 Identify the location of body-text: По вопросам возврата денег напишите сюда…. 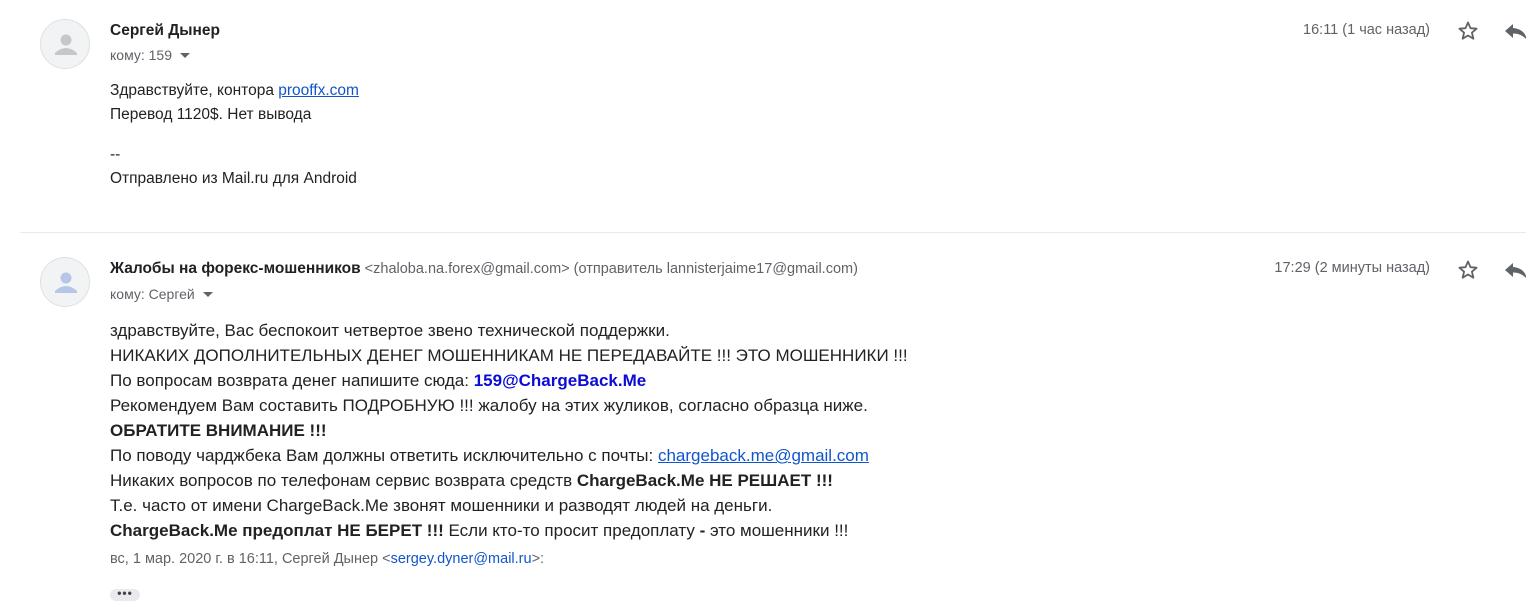
(292, 380).